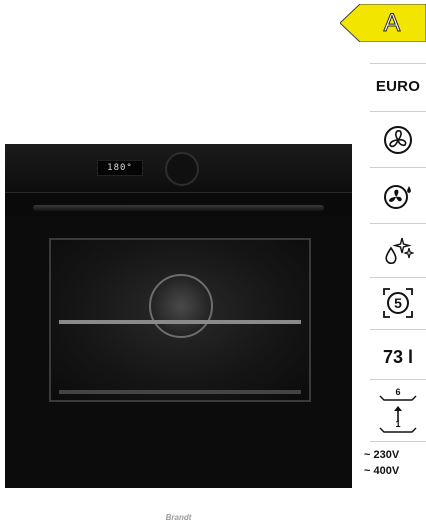 Image resolution: width=426 pixels, height=522 pixels. I want to click on shelf-top-number: 6, so click(398, 392).